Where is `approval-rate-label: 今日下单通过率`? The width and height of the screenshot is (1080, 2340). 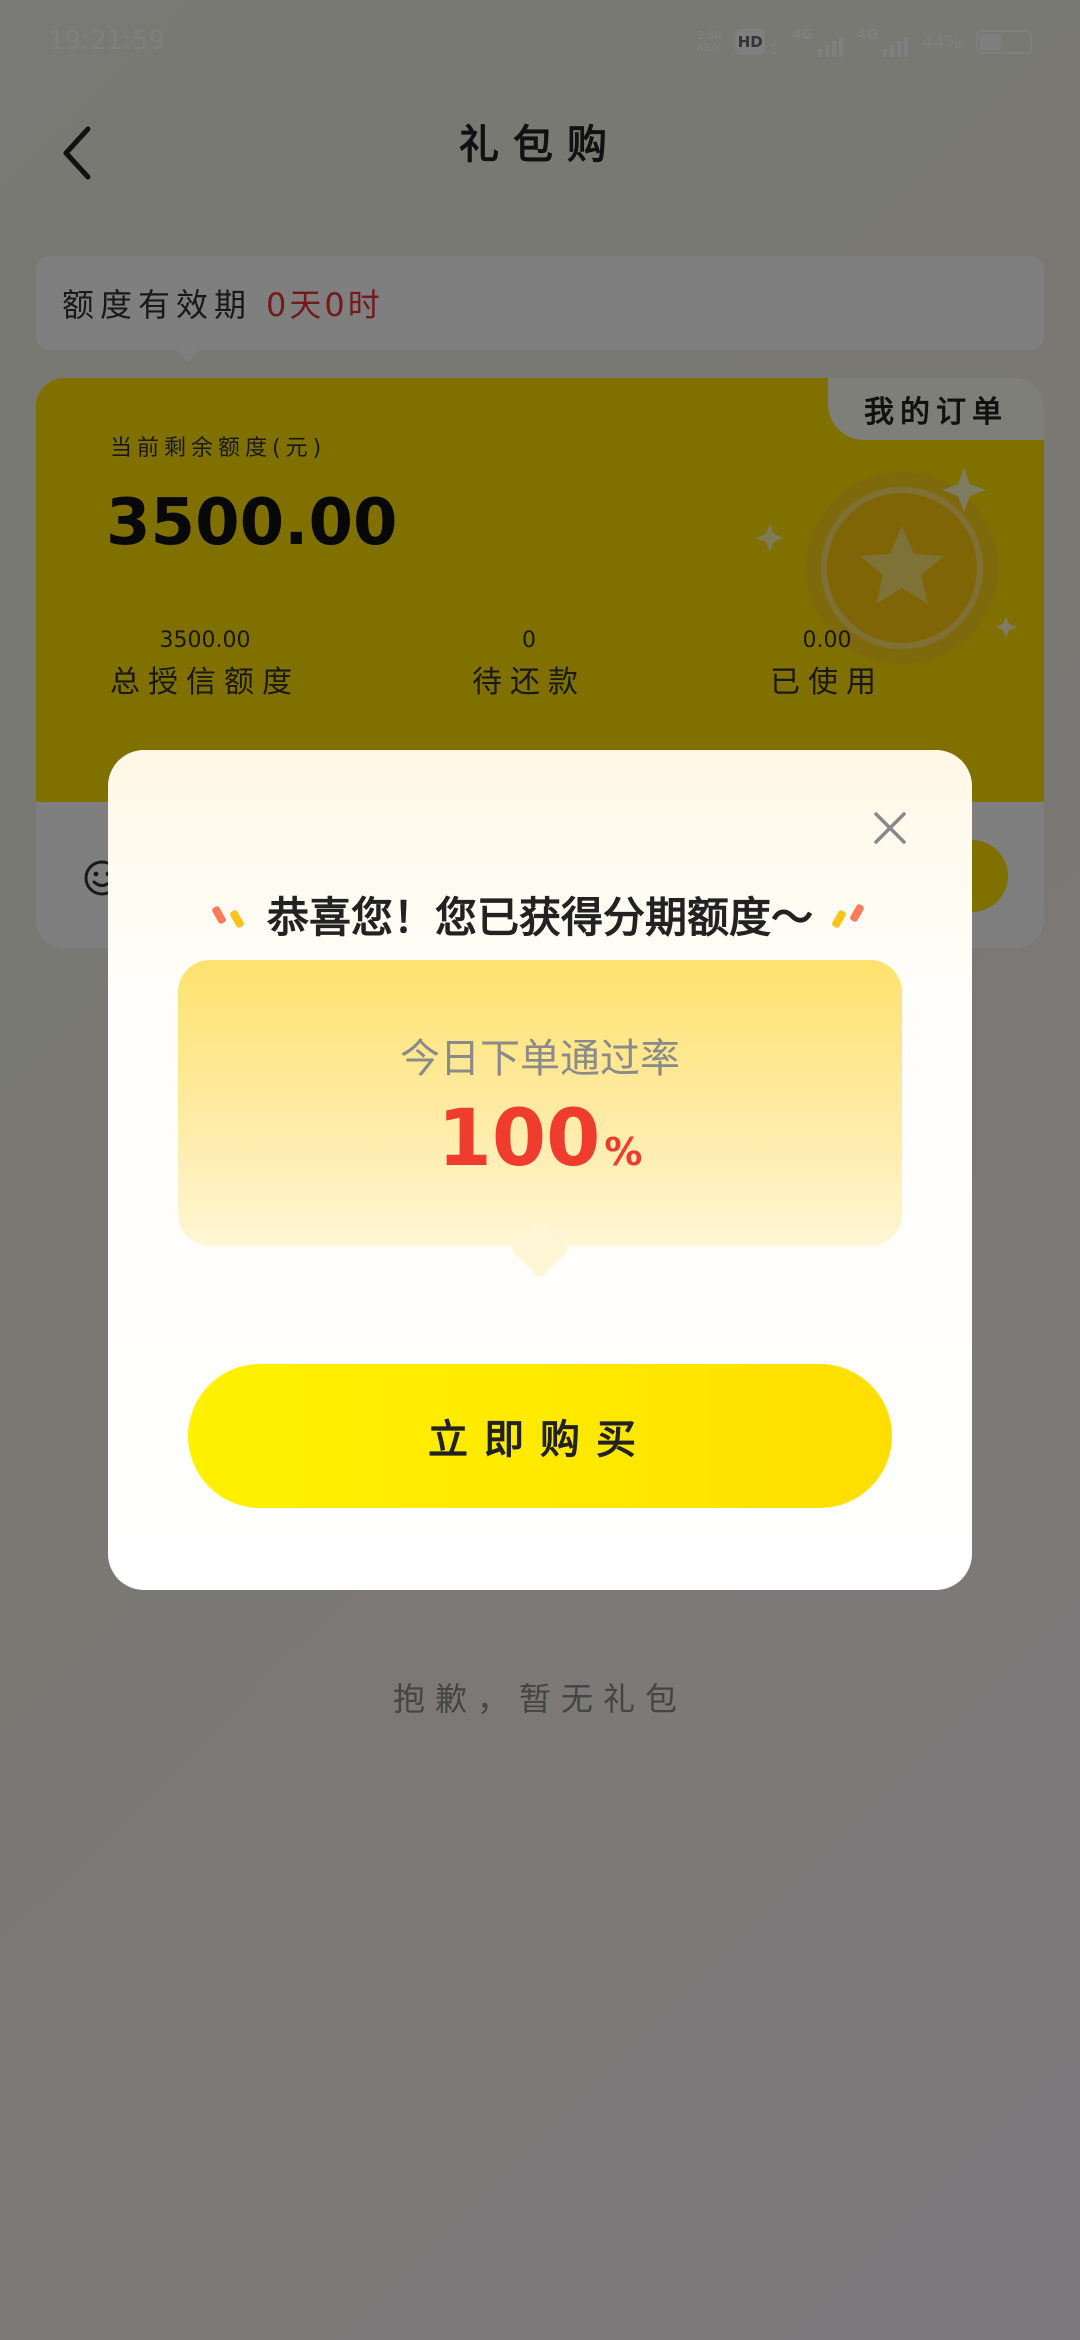 approval-rate-label: 今日下单通过率 is located at coordinates (540, 1059).